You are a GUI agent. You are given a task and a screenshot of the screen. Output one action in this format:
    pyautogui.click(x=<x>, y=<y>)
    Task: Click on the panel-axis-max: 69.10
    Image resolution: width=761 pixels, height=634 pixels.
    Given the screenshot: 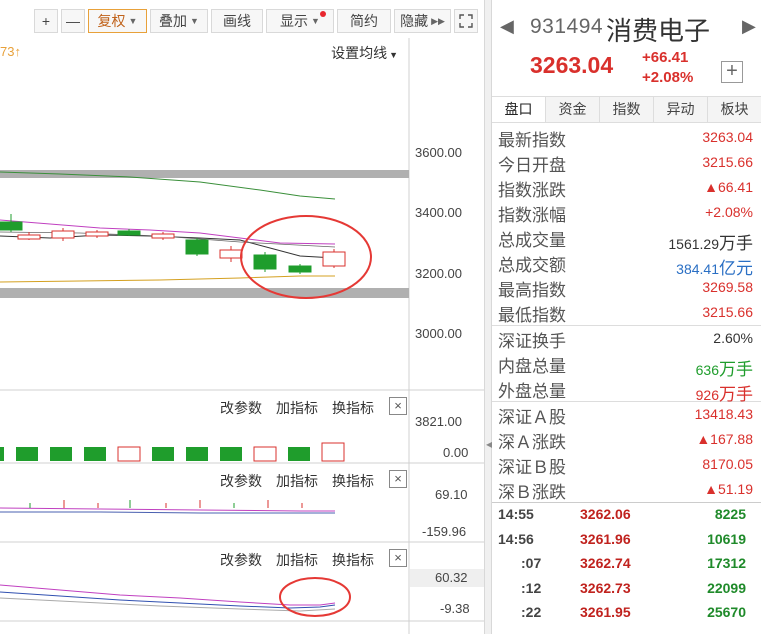 What is the action you would take?
    pyautogui.click(x=451, y=494)
    